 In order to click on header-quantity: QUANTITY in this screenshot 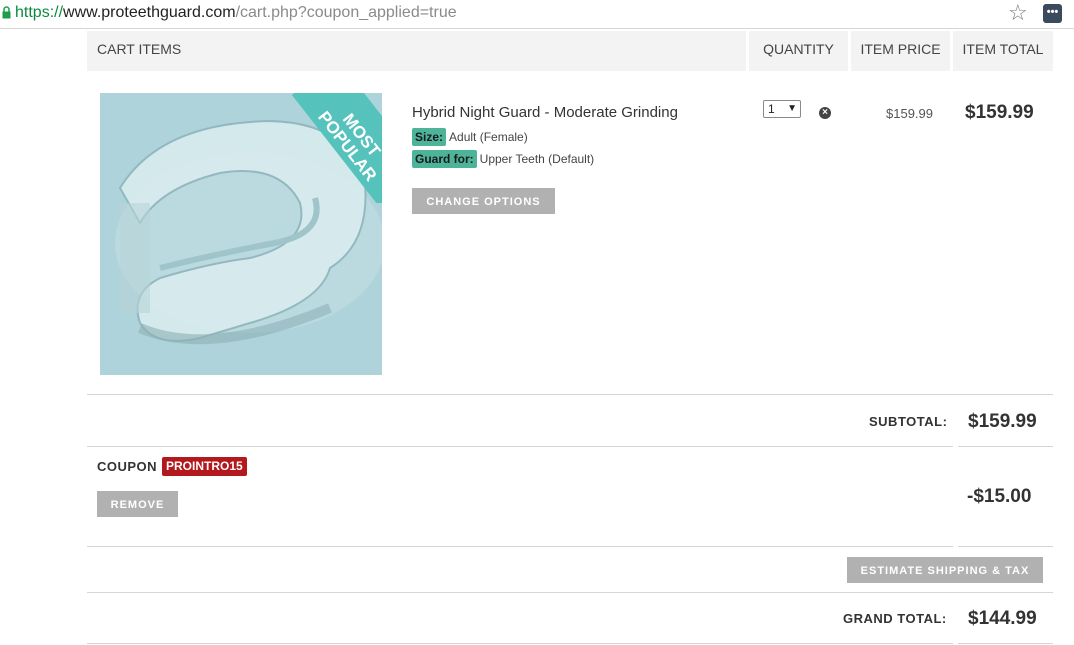, I will do `click(798, 51)`.